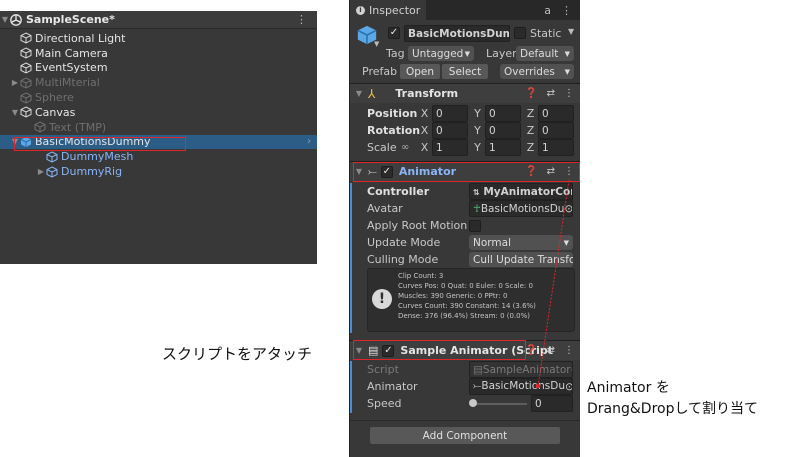  Describe the element at coordinates (70, 19) in the screenshot. I see `scene-name: SampleScene*` at that location.